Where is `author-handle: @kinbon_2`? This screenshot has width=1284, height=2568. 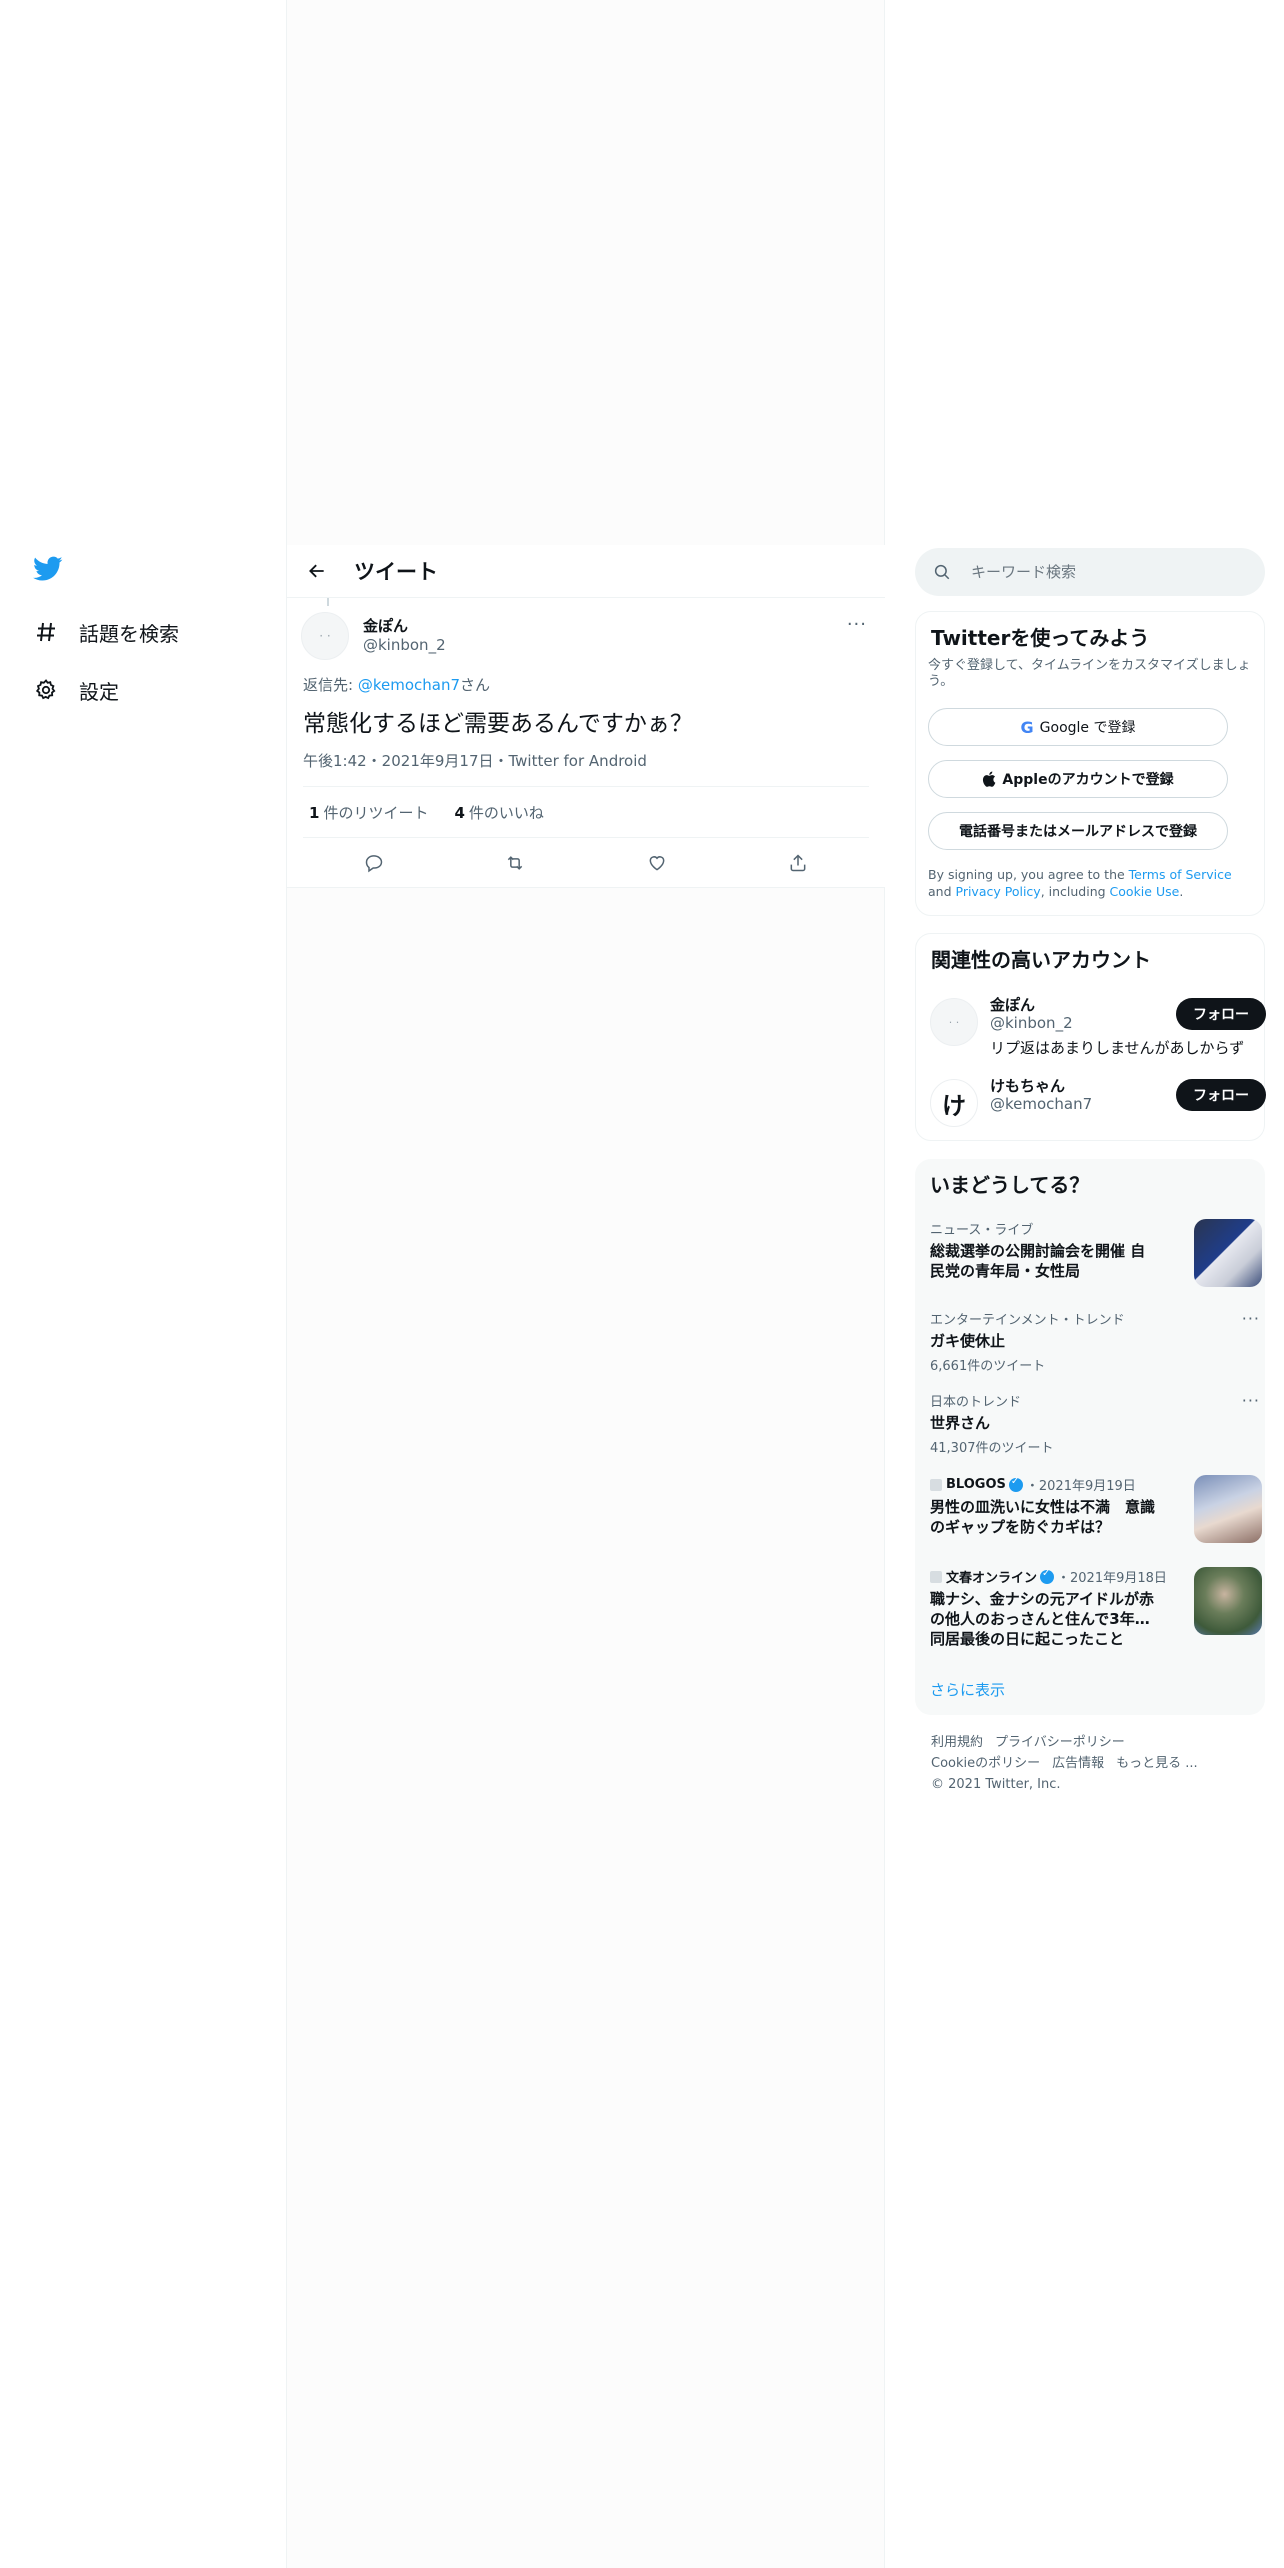
author-handle: @kinbon_2 is located at coordinates (404, 645).